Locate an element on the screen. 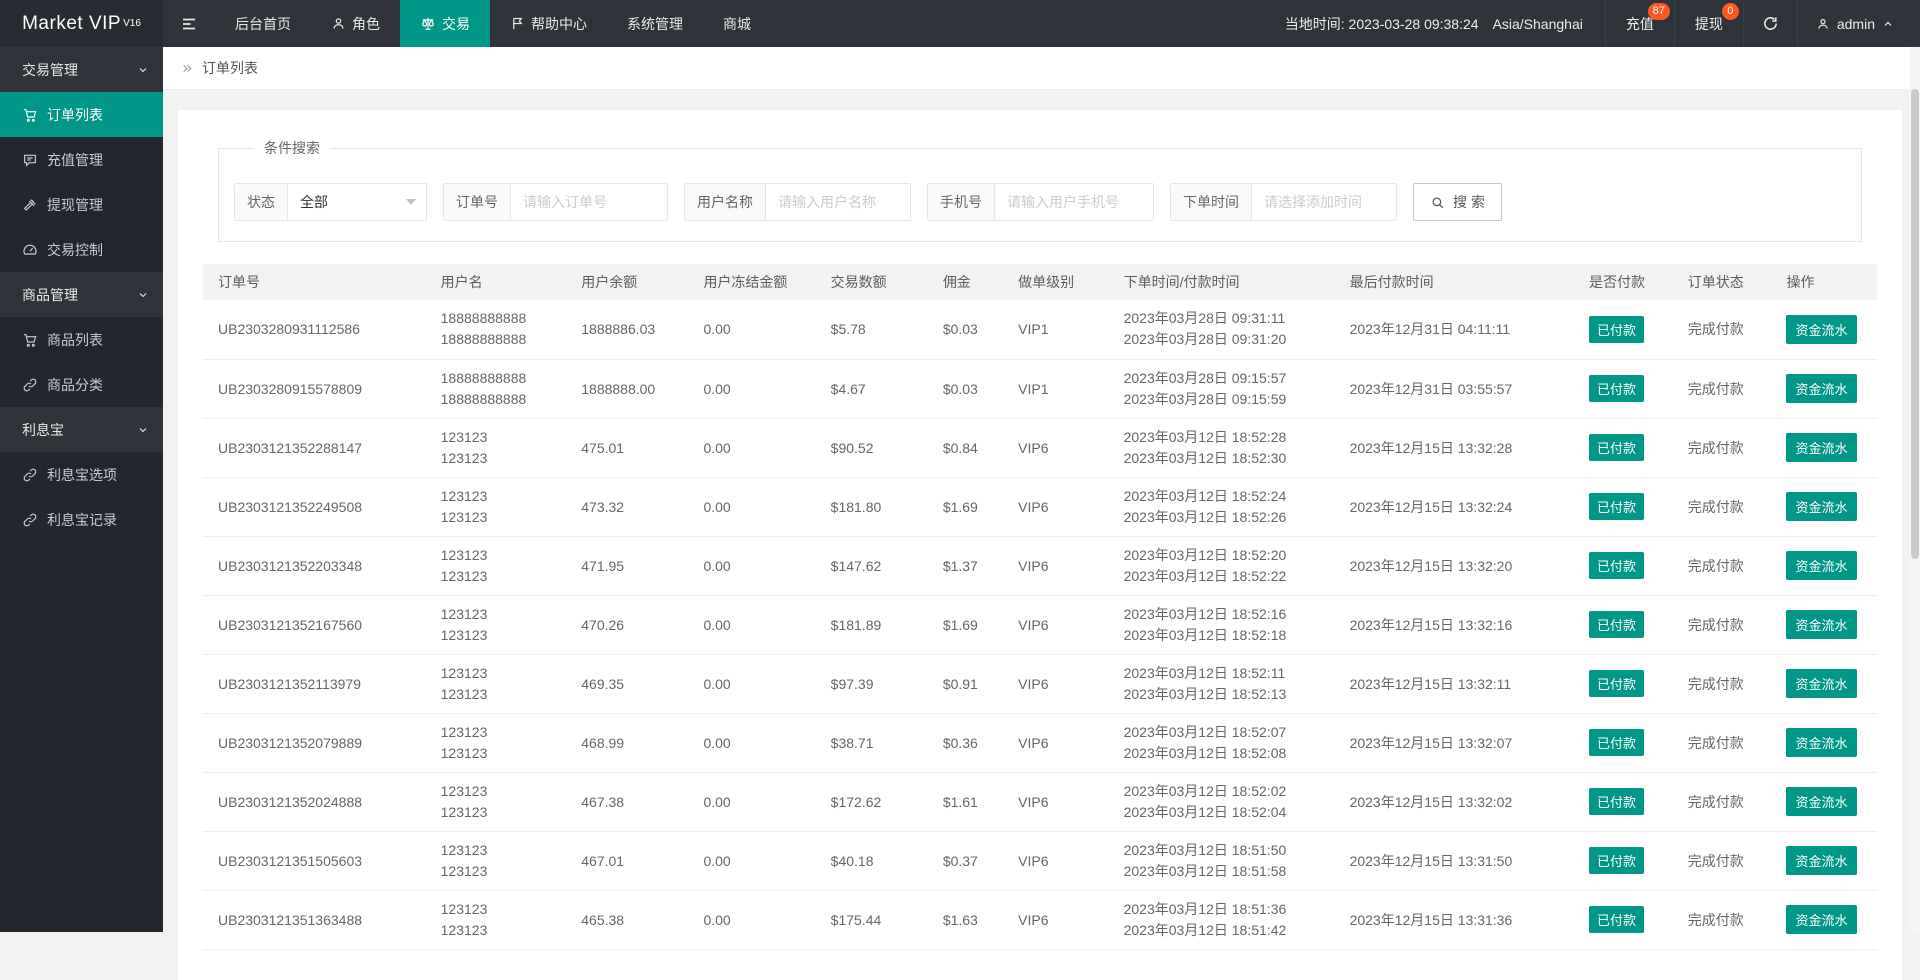 The image size is (1920, 980). chevron-down-icon is located at coordinates (143, 430).